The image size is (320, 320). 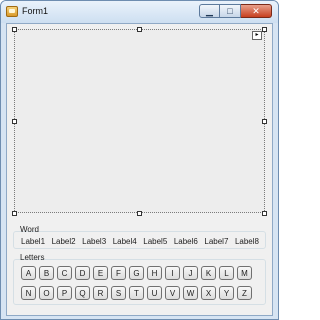 I want to click on window-title: Form1, so click(x=35, y=11).